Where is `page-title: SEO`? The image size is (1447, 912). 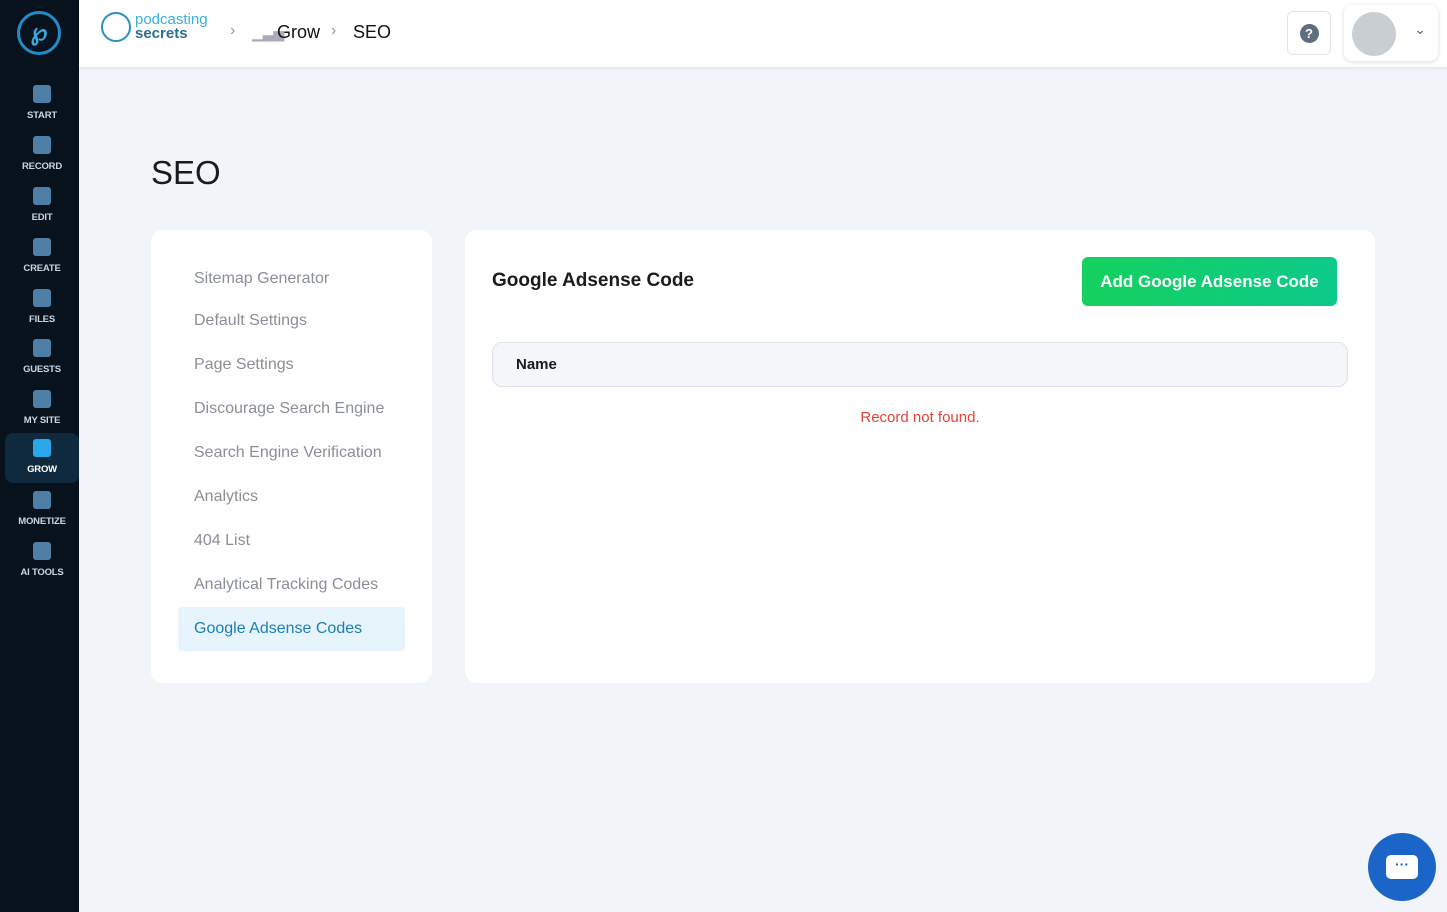
page-title: SEO is located at coordinates (186, 172).